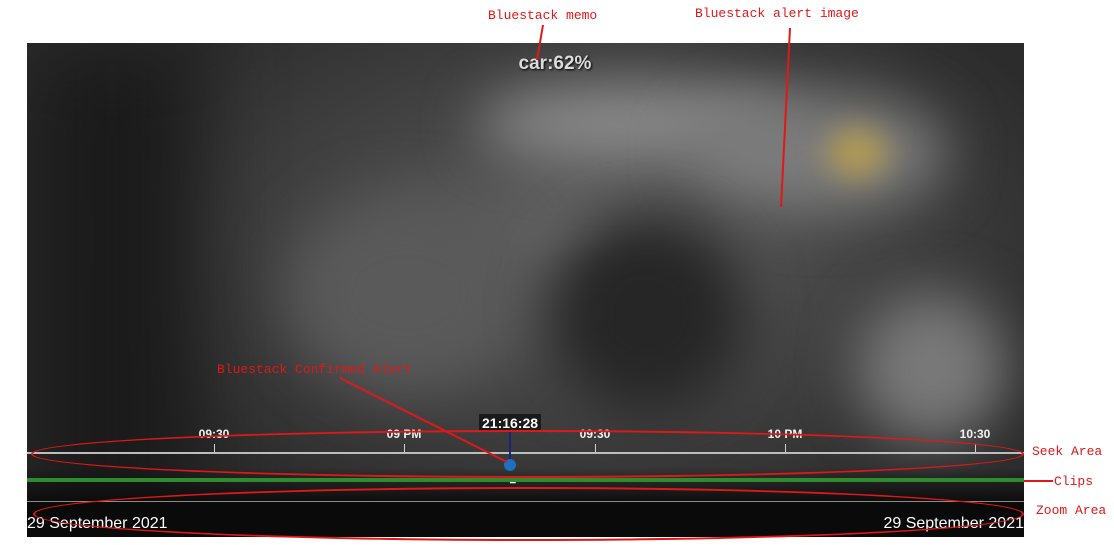 Image resolution: width=1114 pixels, height=545 pixels. I want to click on memo-annotation: Bluestack memo, so click(543, 15).